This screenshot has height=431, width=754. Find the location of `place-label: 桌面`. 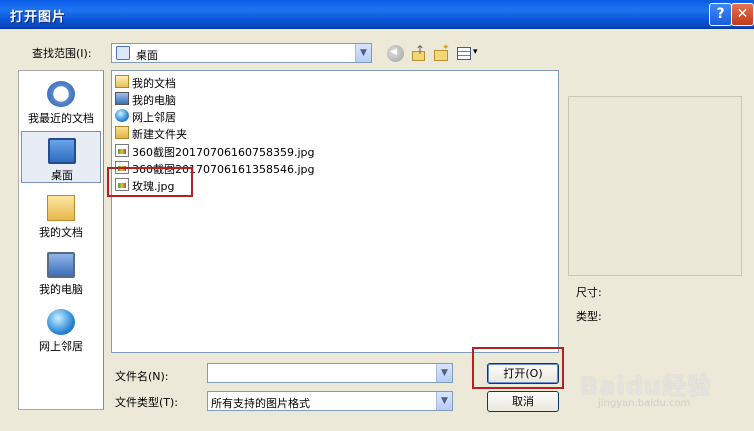

place-label: 桌面 is located at coordinates (62, 175).